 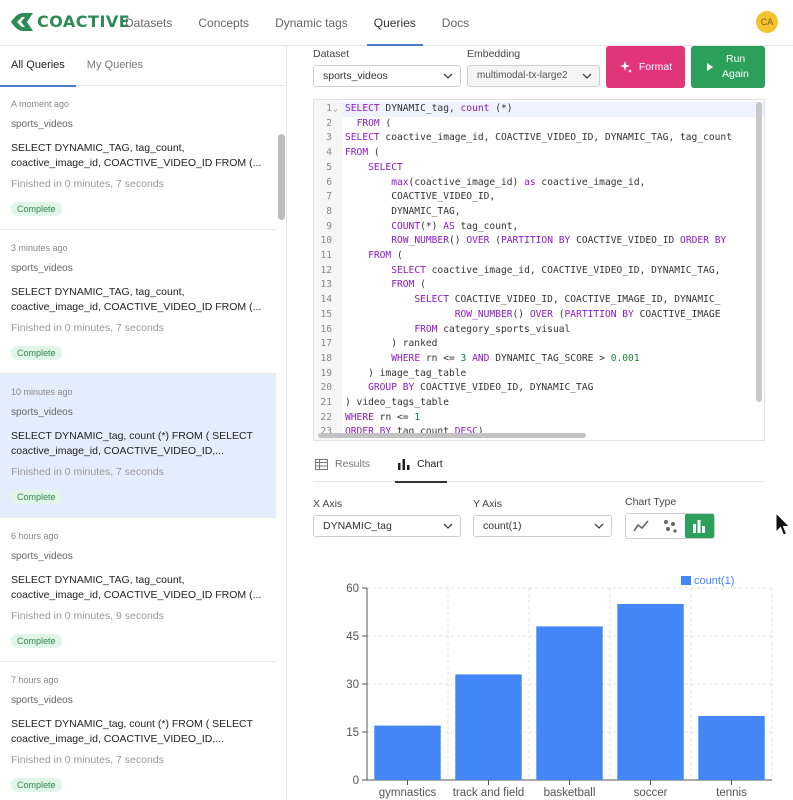 I want to click on tab-results: Results, so click(x=342, y=464).